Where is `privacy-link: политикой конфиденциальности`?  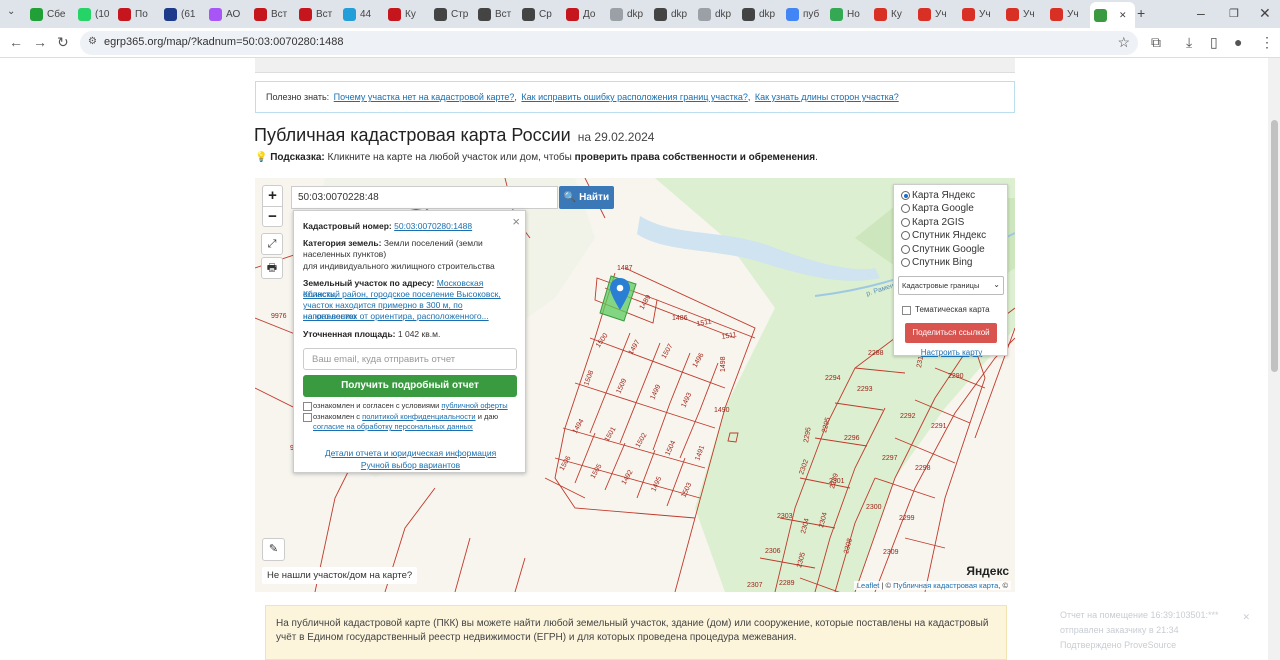
privacy-link: политикой конфиденциальности is located at coordinates (418, 416).